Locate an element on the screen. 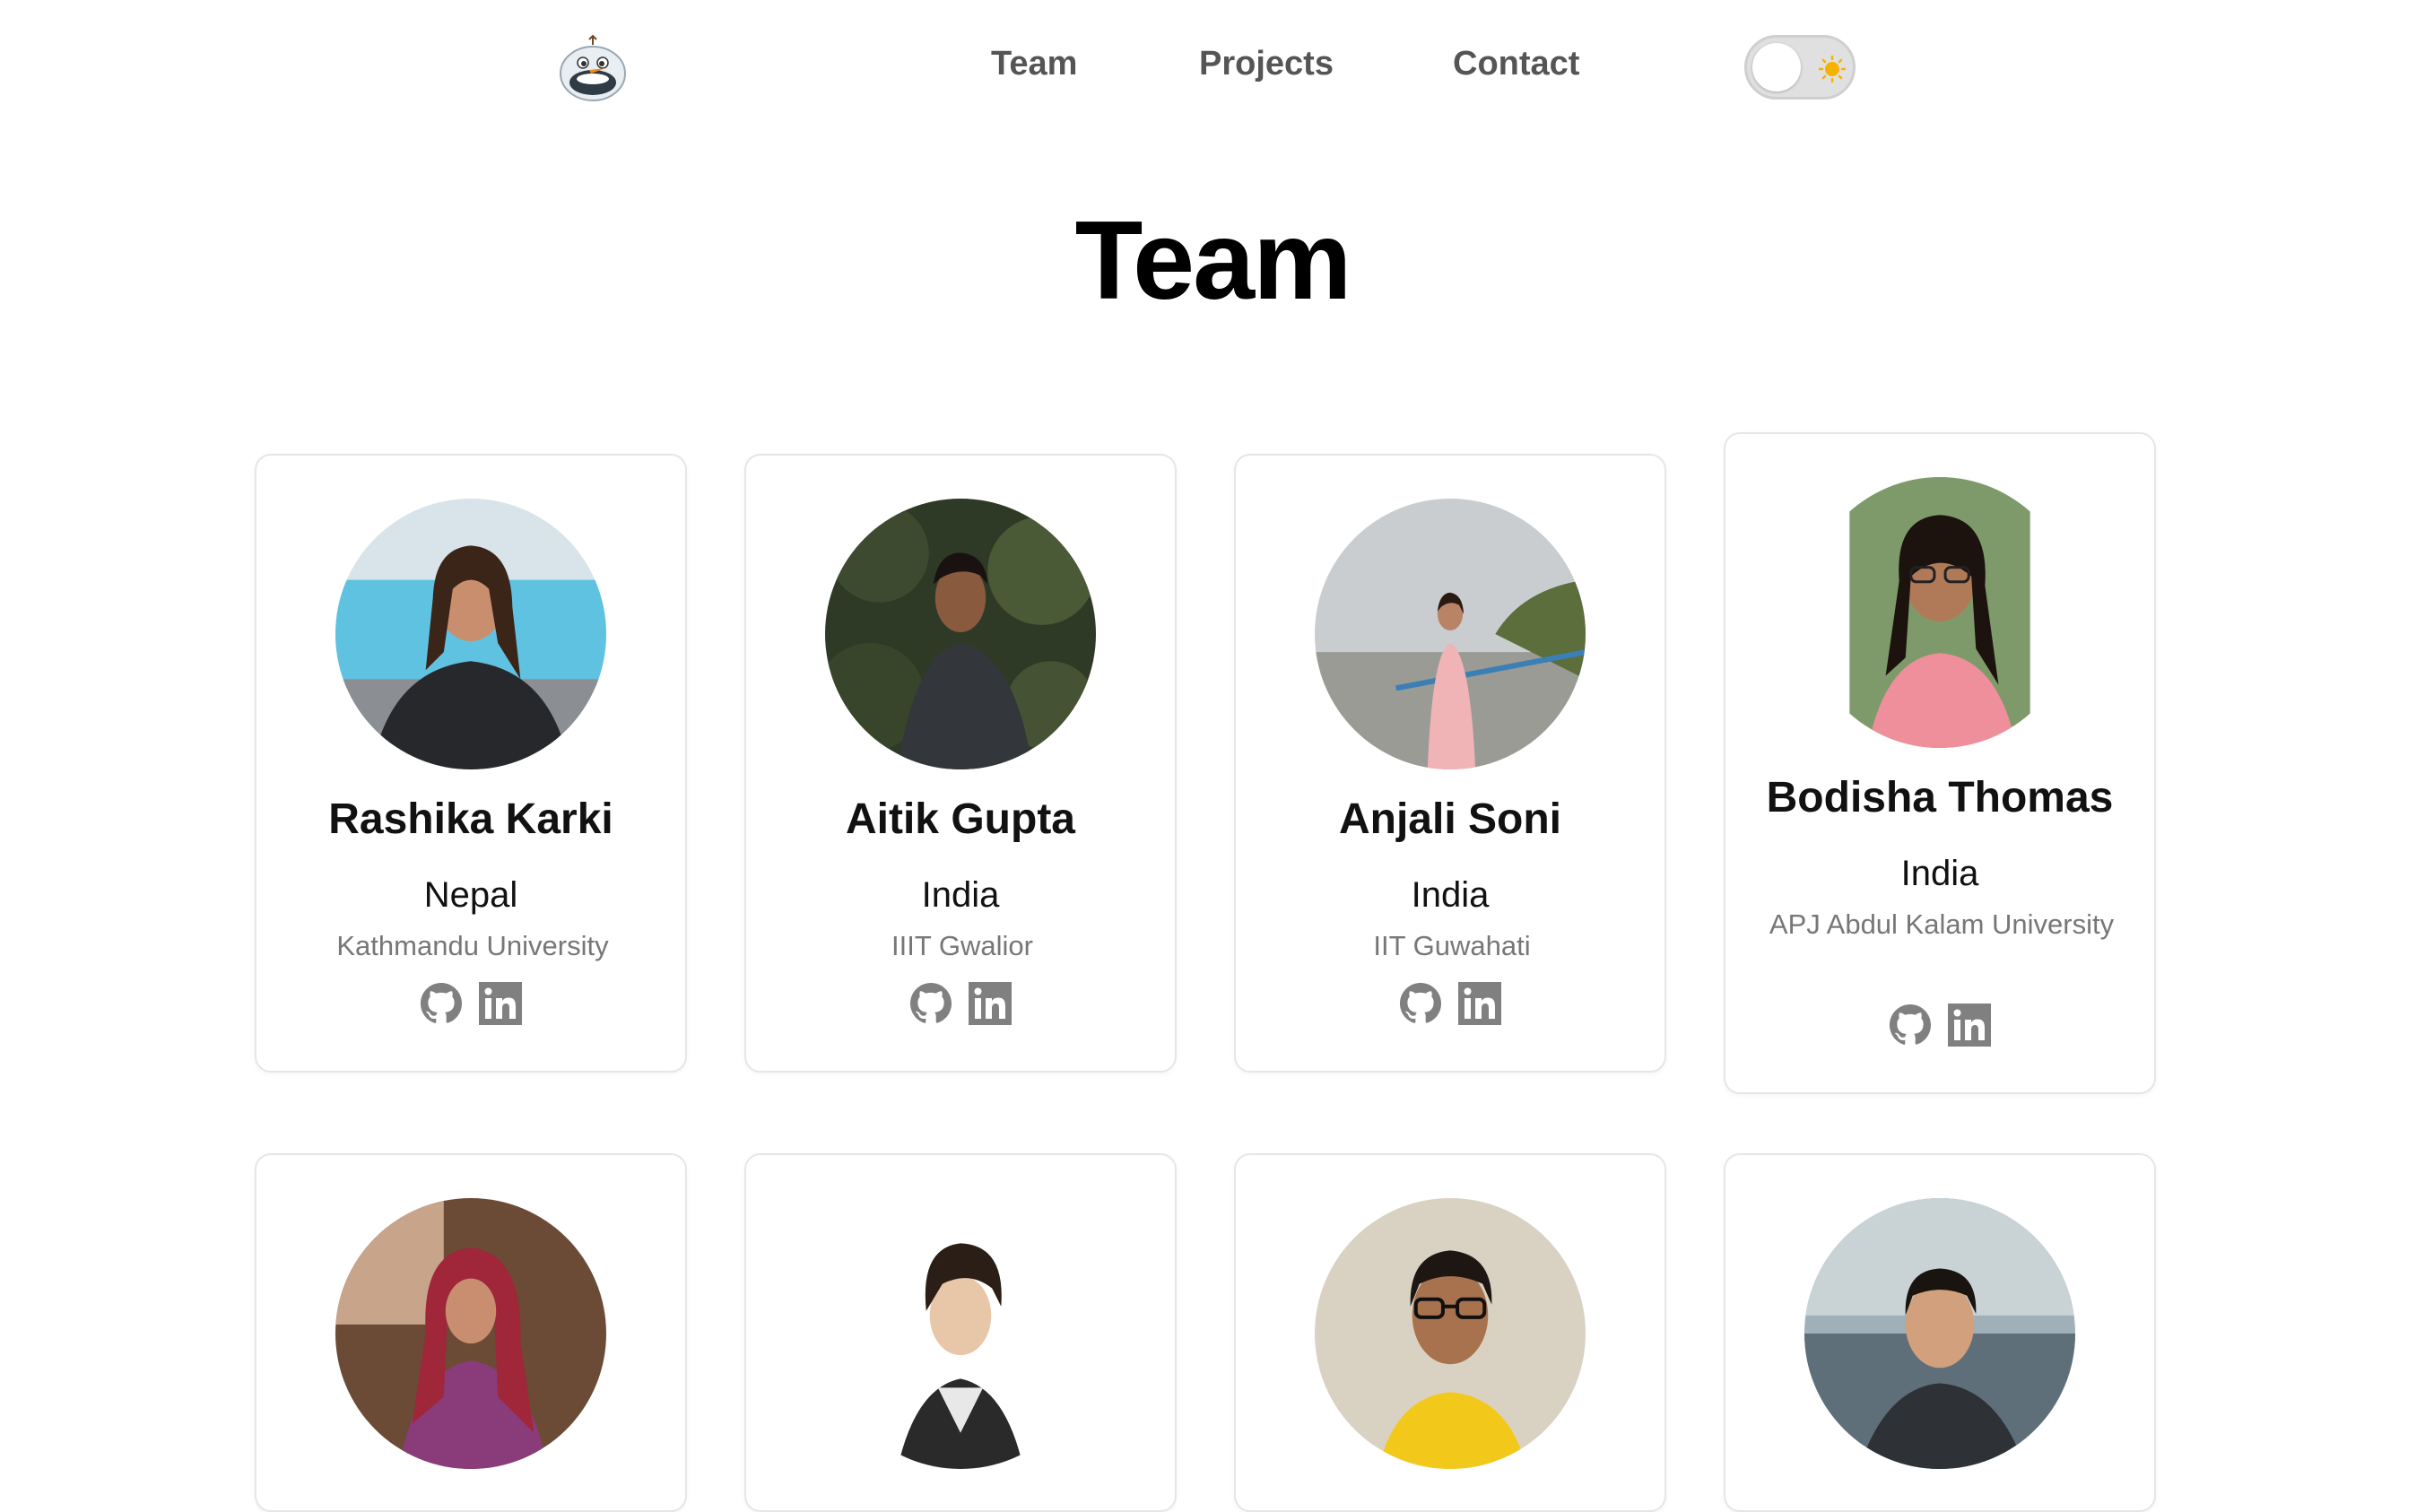  theme-toggle is located at coordinates (1800, 67).